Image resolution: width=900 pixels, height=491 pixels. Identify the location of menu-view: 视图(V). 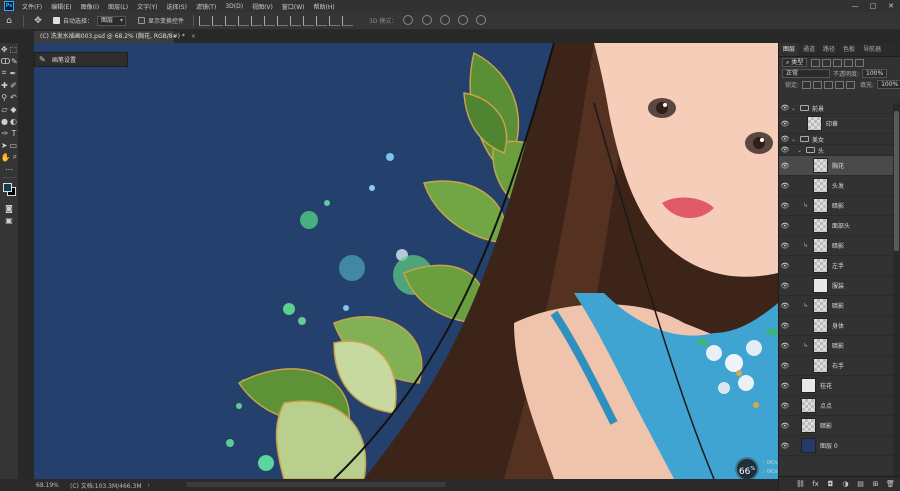
(262, 6).